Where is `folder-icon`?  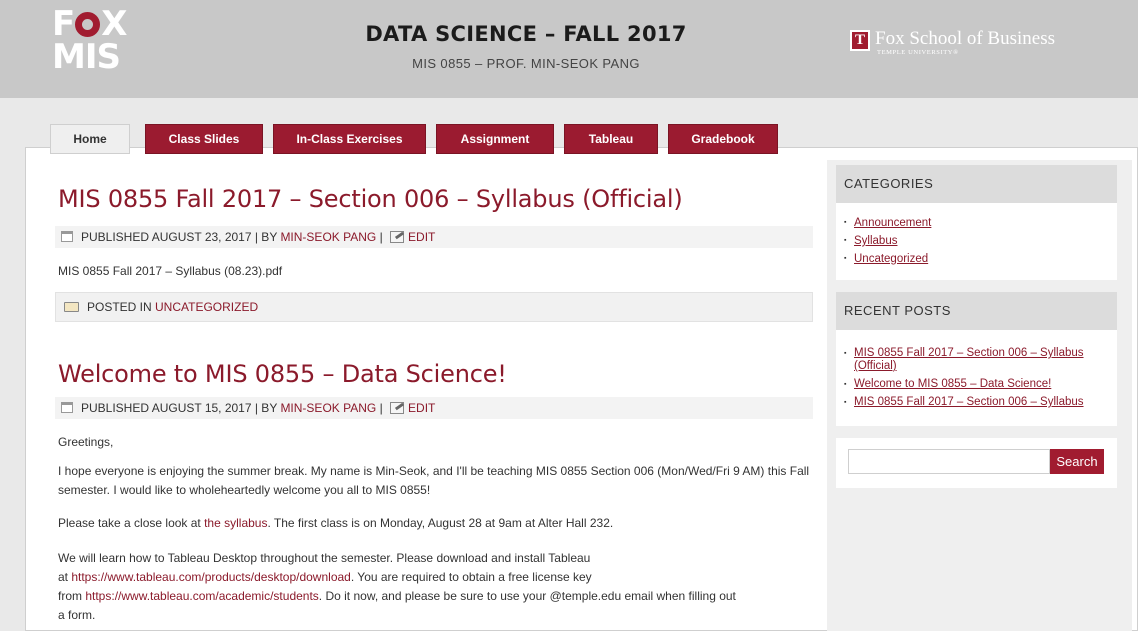 folder-icon is located at coordinates (71, 307).